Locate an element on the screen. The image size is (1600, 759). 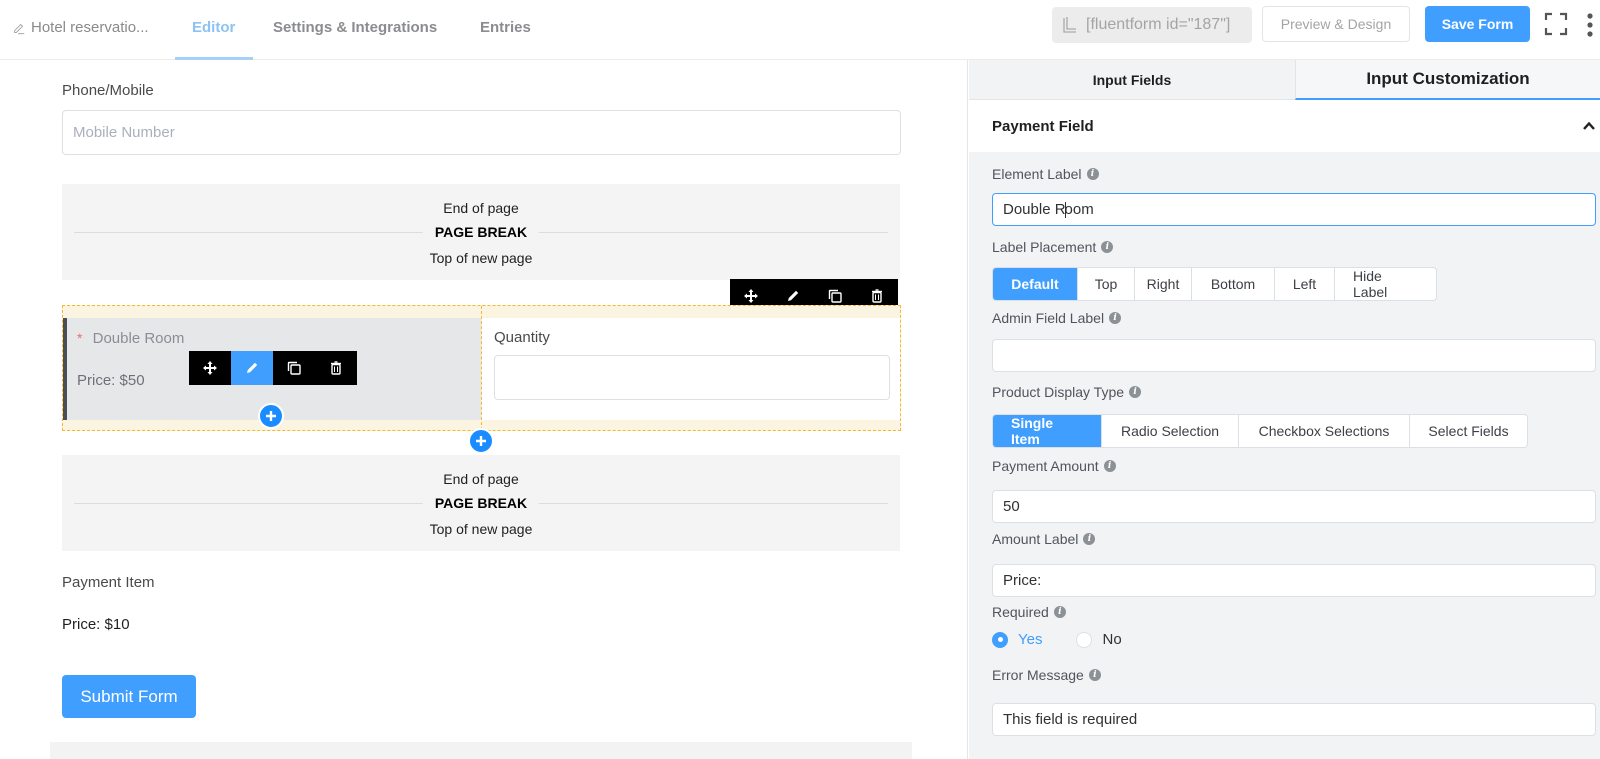
payment-amount-label: Payment Amount i is located at coordinates (1054, 466).